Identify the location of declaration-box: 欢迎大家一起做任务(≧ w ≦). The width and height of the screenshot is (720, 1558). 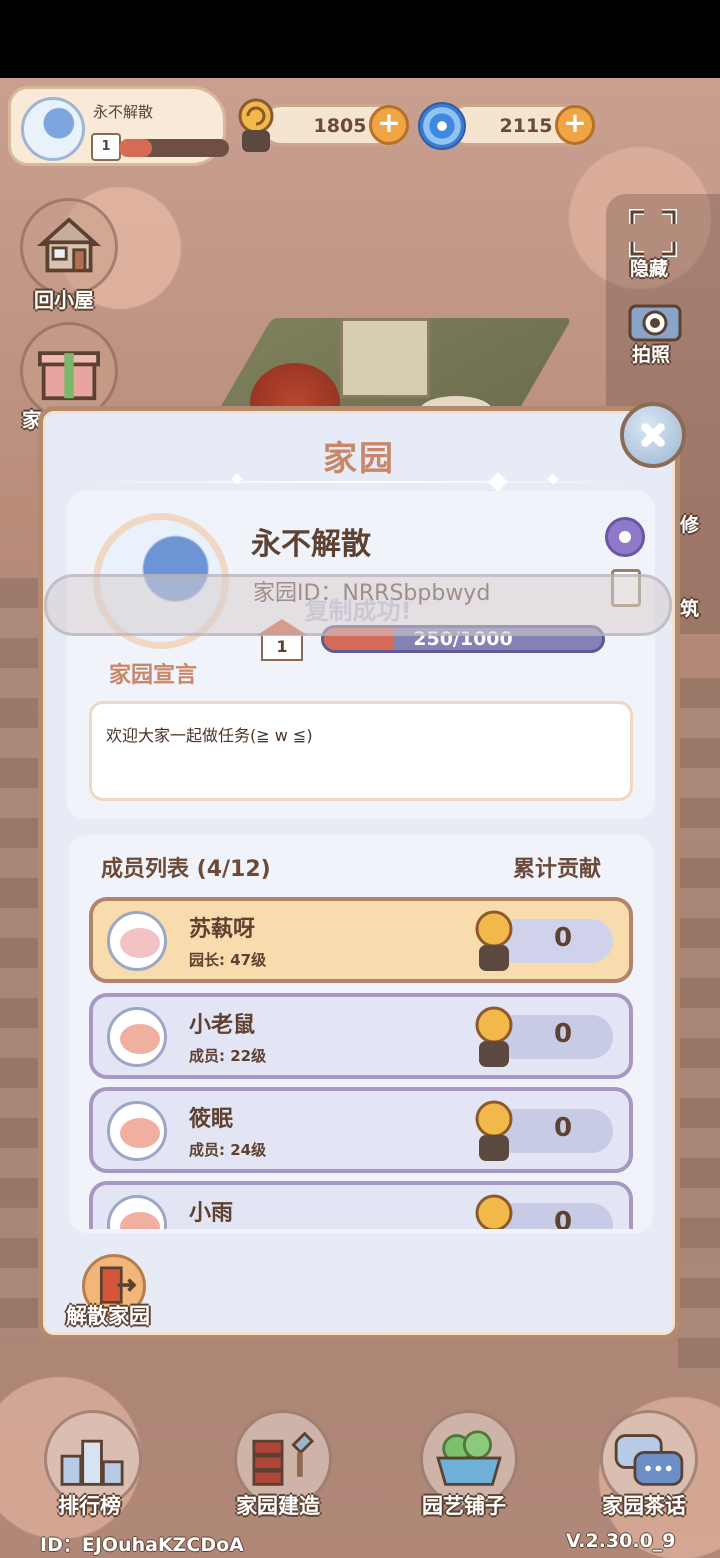
(361, 751).